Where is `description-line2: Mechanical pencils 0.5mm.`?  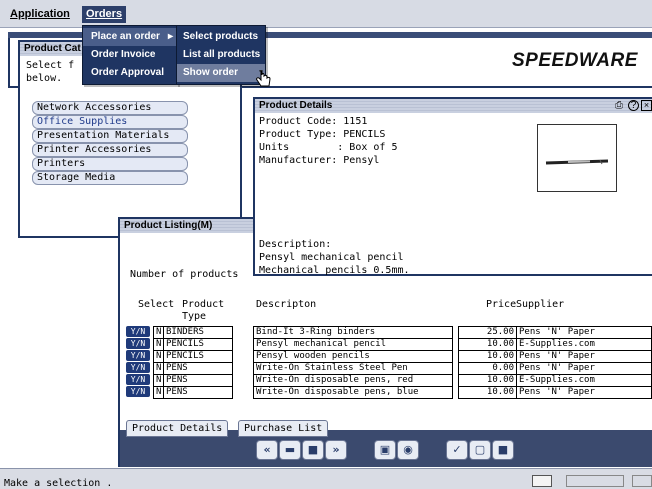 description-line2: Mechanical pencils 0.5mm. is located at coordinates (334, 270).